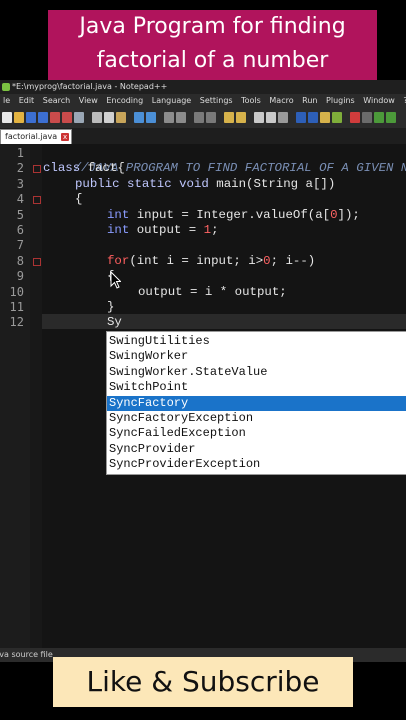 This screenshot has height=720, width=406. Describe the element at coordinates (379, 100) in the screenshot. I see `menu-window: Window` at that location.